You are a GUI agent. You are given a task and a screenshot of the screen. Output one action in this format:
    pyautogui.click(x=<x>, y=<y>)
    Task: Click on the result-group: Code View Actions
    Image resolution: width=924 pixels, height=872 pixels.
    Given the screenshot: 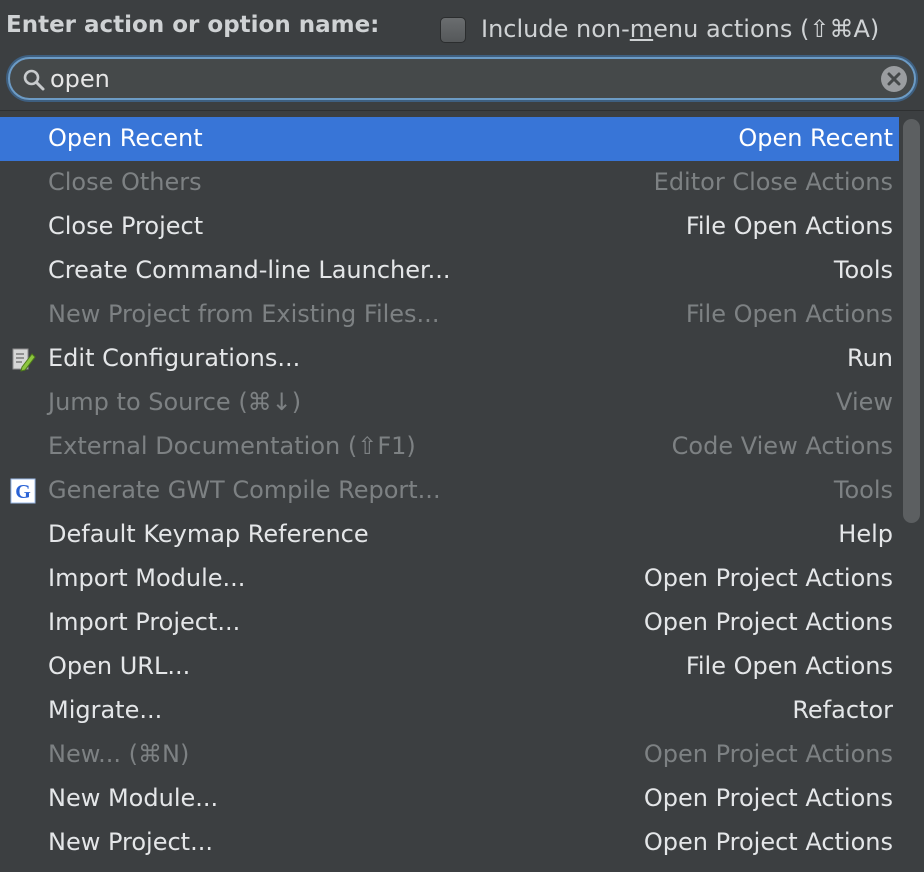 What is the action you would take?
    pyautogui.click(x=782, y=446)
    